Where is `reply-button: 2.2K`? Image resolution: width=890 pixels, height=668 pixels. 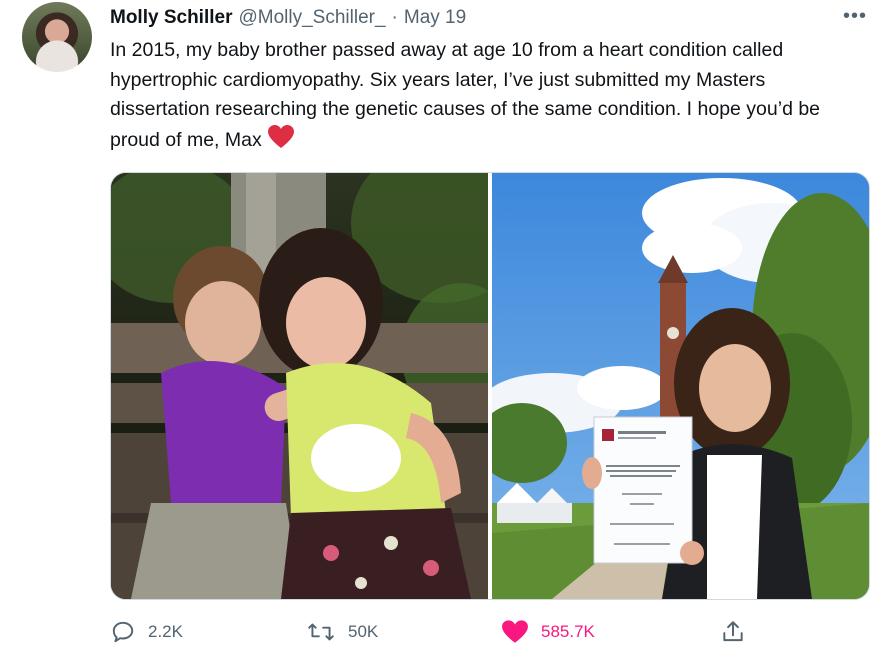 reply-button: 2.2K is located at coordinates (146, 632).